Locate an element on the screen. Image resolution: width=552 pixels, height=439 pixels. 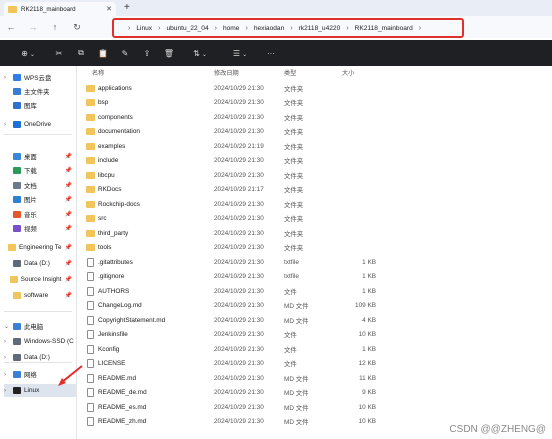
annotation-arrow is located at coordinates (70, 375).